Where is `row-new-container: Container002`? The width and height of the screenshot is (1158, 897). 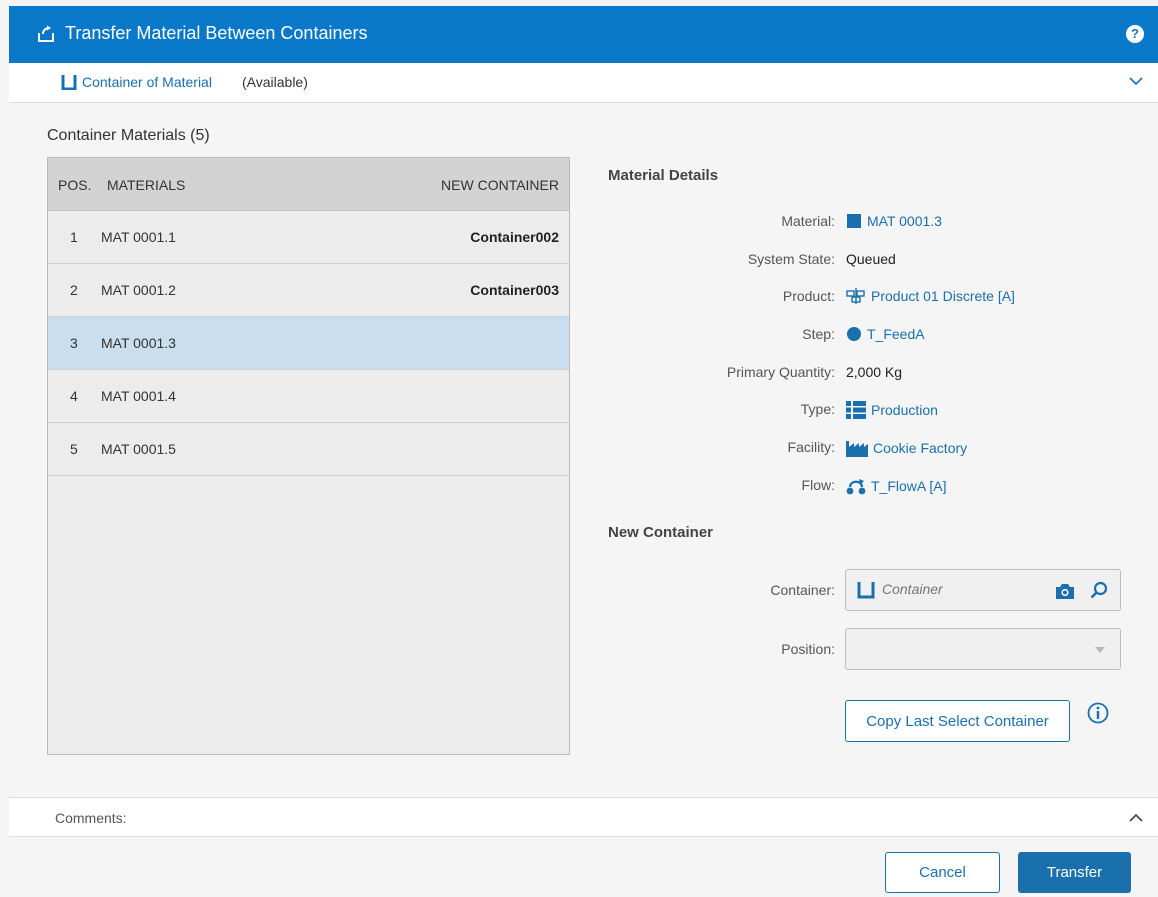
row-new-container: Container002 is located at coordinates (514, 237).